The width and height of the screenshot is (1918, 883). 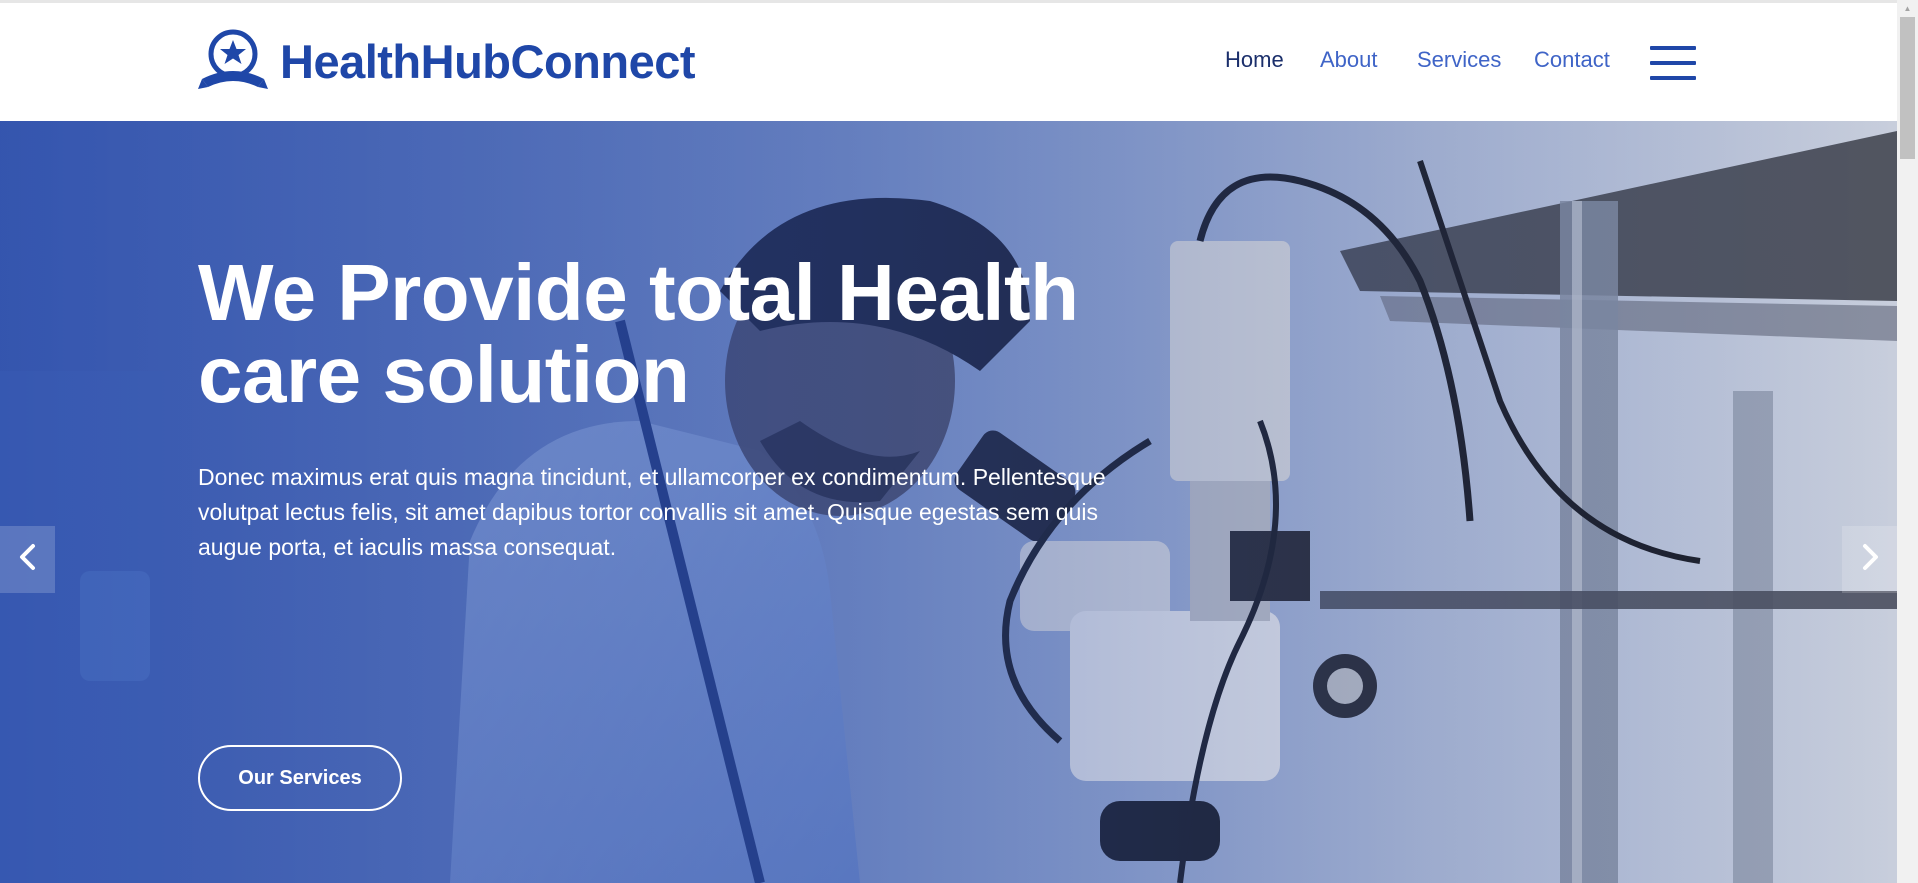 I want to click on slider-prev-button, so click(x=27, y=559).